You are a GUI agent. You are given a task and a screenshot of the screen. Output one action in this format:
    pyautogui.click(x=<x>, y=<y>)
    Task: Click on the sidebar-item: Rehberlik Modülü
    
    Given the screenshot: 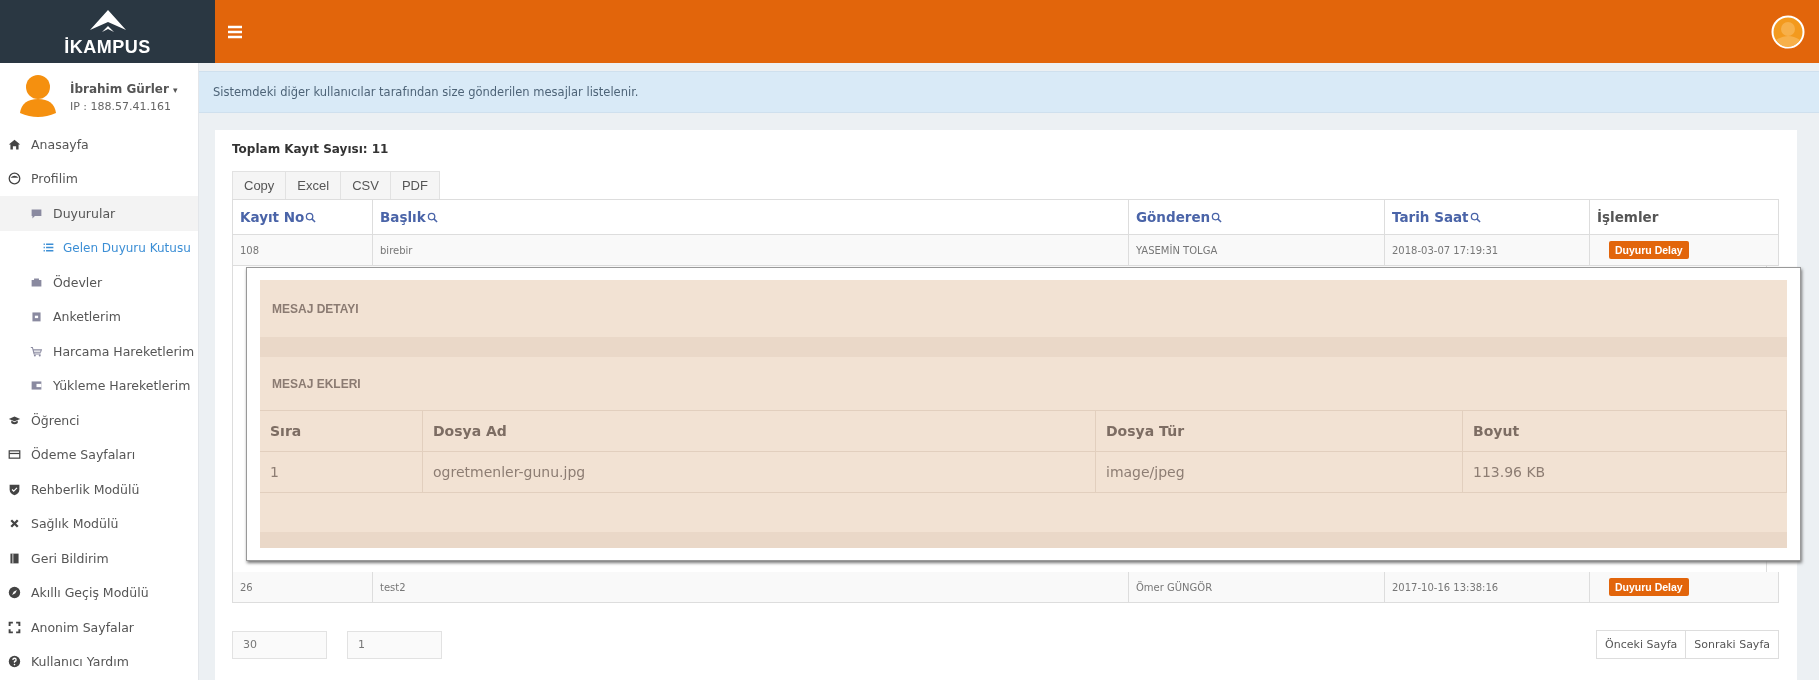 What is the action you would take?
    pyautogui.click(x=99, y=489)
    